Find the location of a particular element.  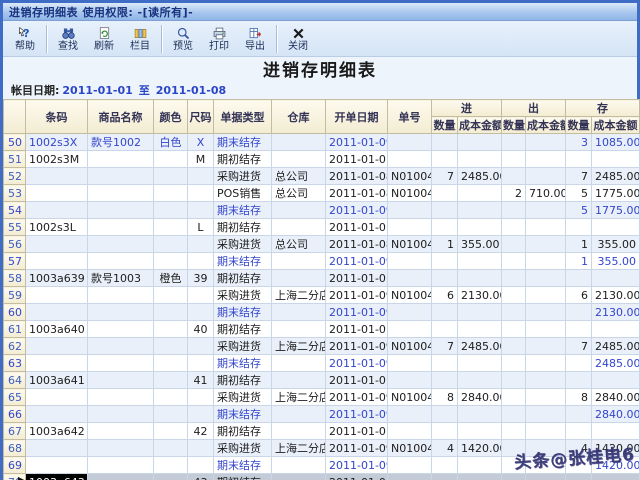

cell-stock-amount: 2840.00 is located at coordinates (615, 397).